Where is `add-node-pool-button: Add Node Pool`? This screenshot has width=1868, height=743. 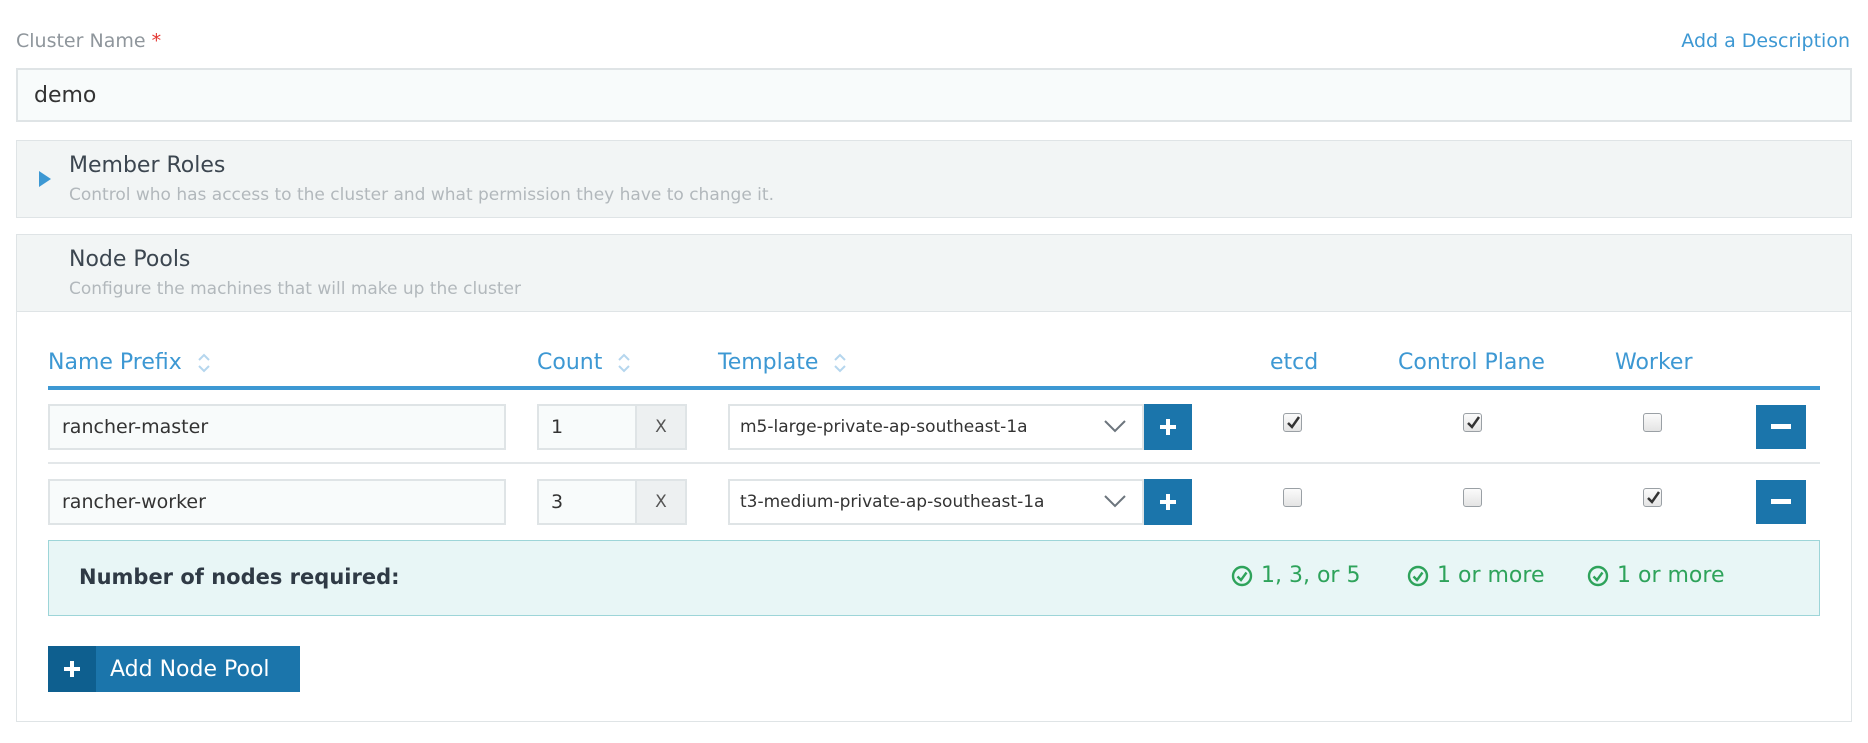 add-node-pool-button: Add Node Pool is located at coordinates (174, 669).